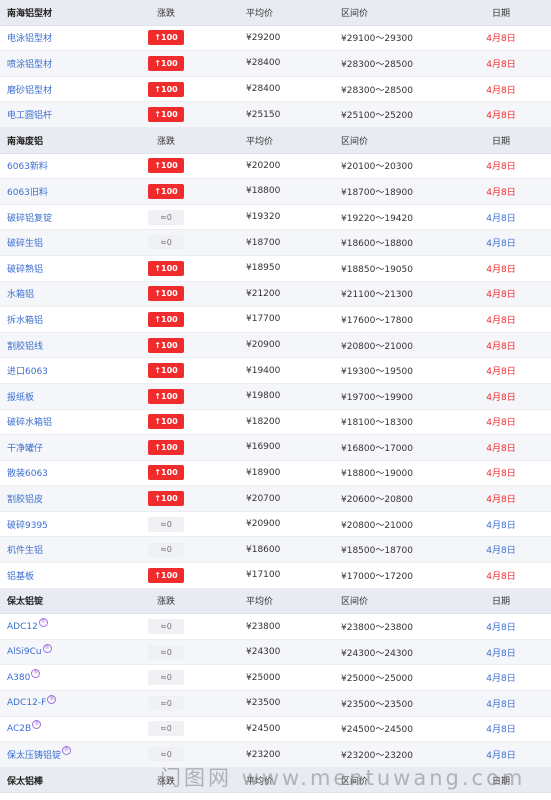  Describe the element at coordinates (29, 114) in the screenshot. I see `product-link: 电工圆铝杆` at that location.